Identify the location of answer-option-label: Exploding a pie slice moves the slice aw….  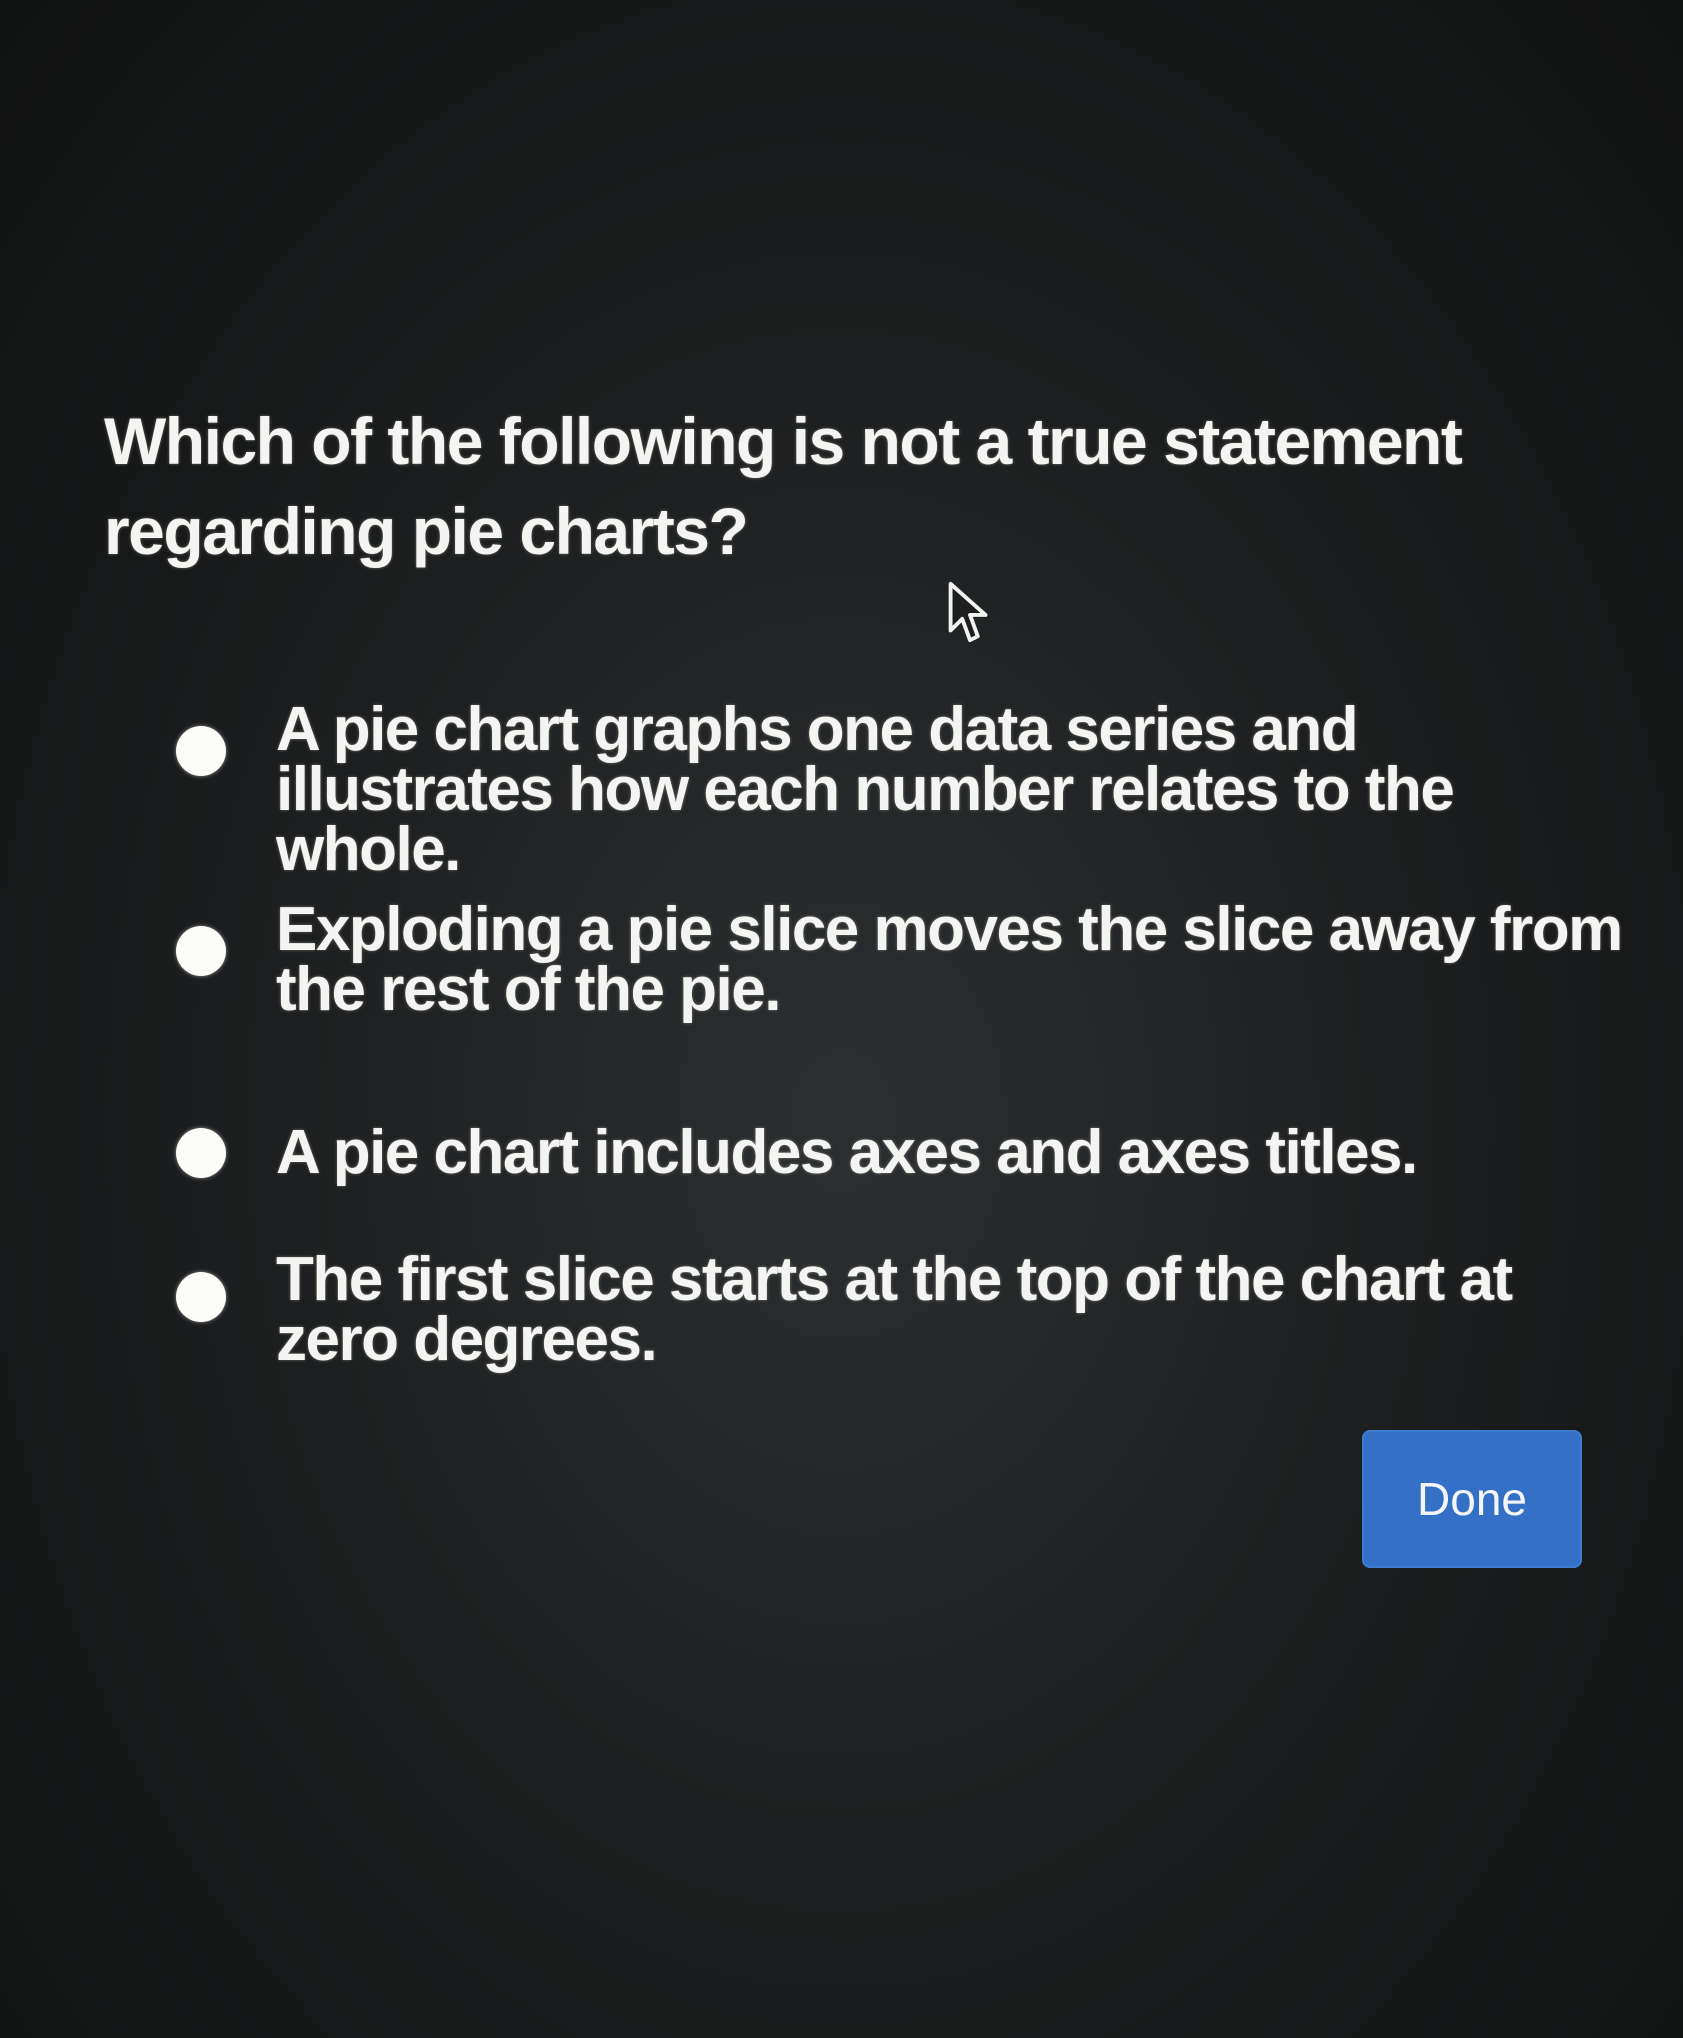
(956, 960).